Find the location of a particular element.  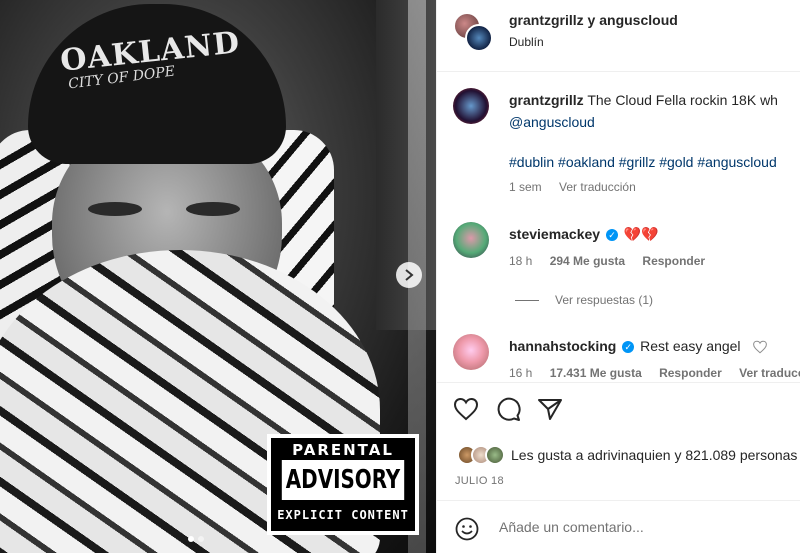

caption-meta: 1 sem Ver traducción is located at coordinates (579, 187).